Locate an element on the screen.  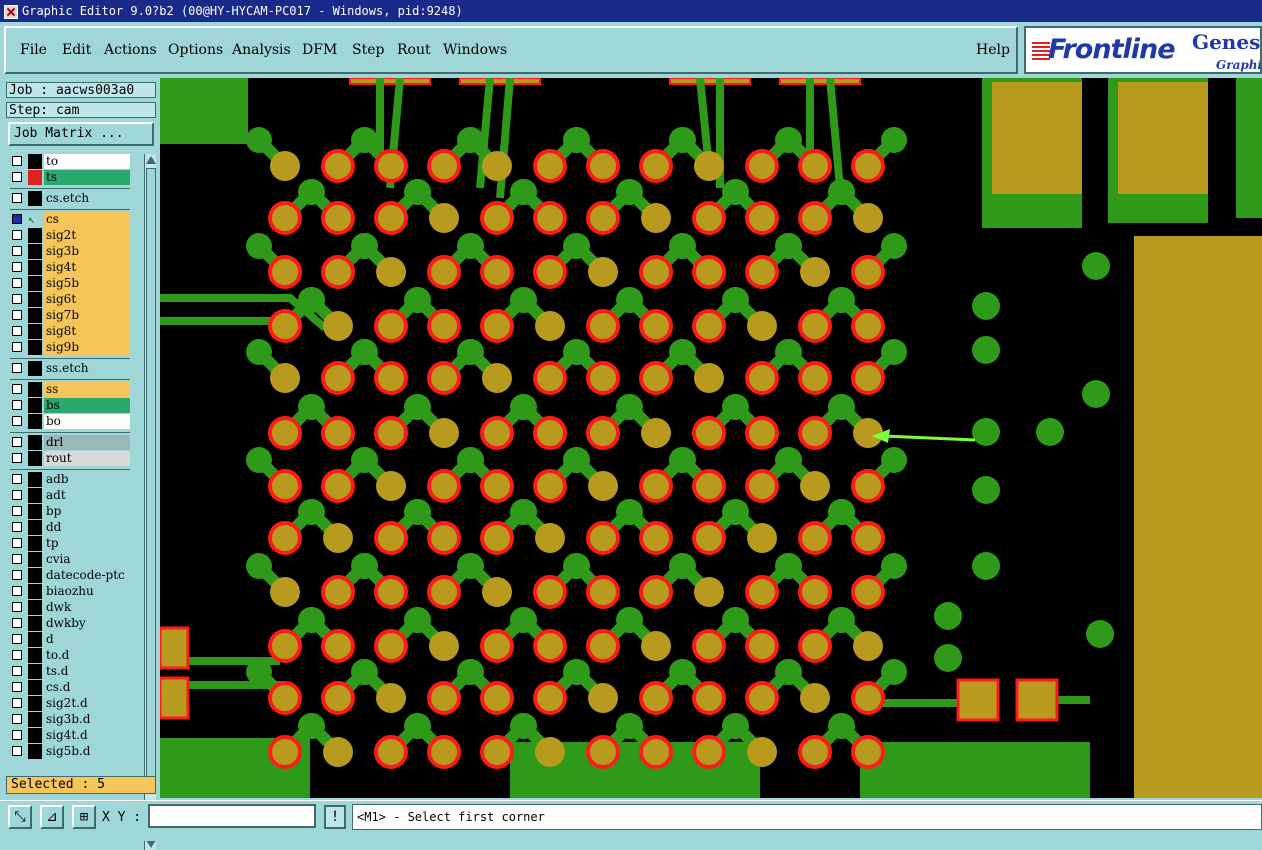
layer-name: to.d is located at coordinates (87, 655).